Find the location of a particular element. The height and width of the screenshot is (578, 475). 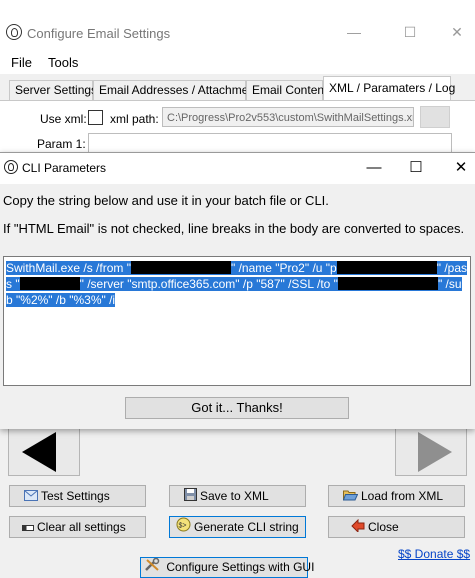

got-it-button: Got it... Thanks! is located at coordinates (237, 408).